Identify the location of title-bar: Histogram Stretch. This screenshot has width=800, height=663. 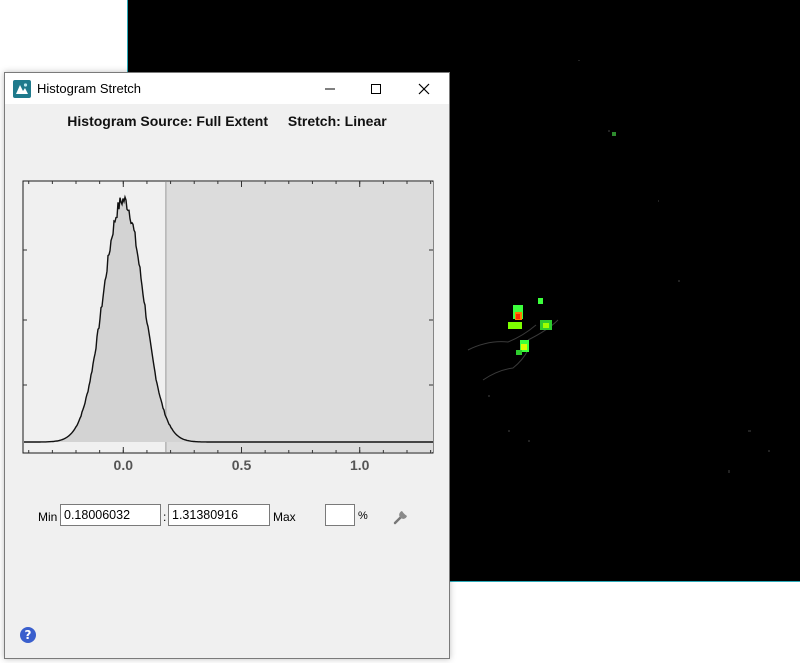
(227, 88).